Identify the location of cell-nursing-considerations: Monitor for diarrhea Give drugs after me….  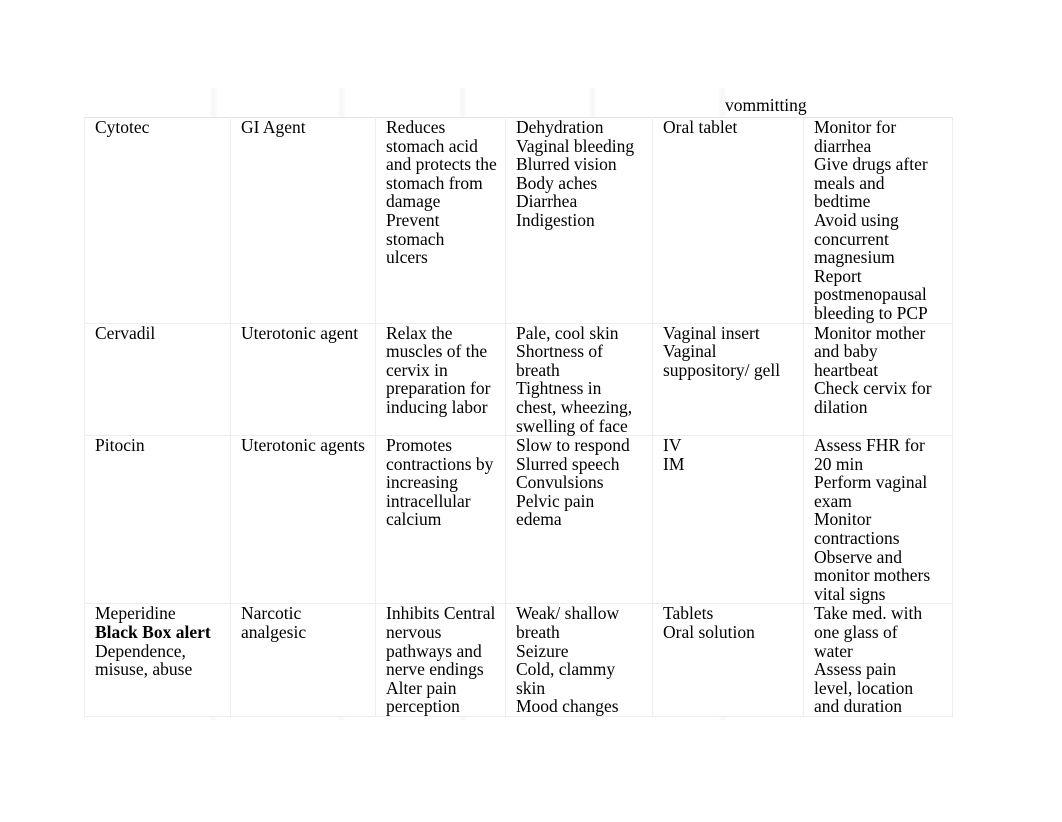
(878, 220).